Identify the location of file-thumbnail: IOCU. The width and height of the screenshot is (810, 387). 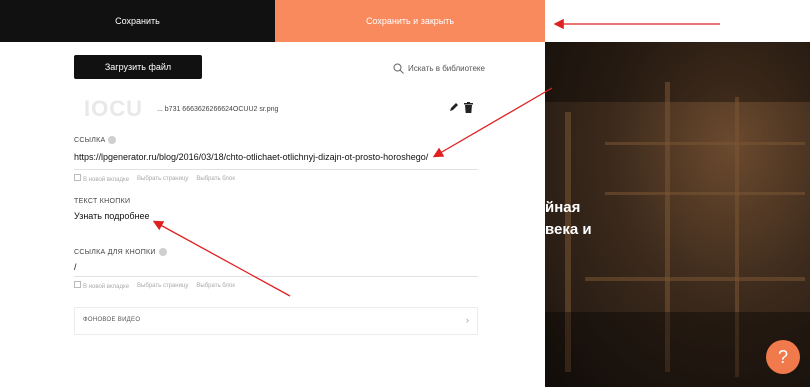
(113, 108).